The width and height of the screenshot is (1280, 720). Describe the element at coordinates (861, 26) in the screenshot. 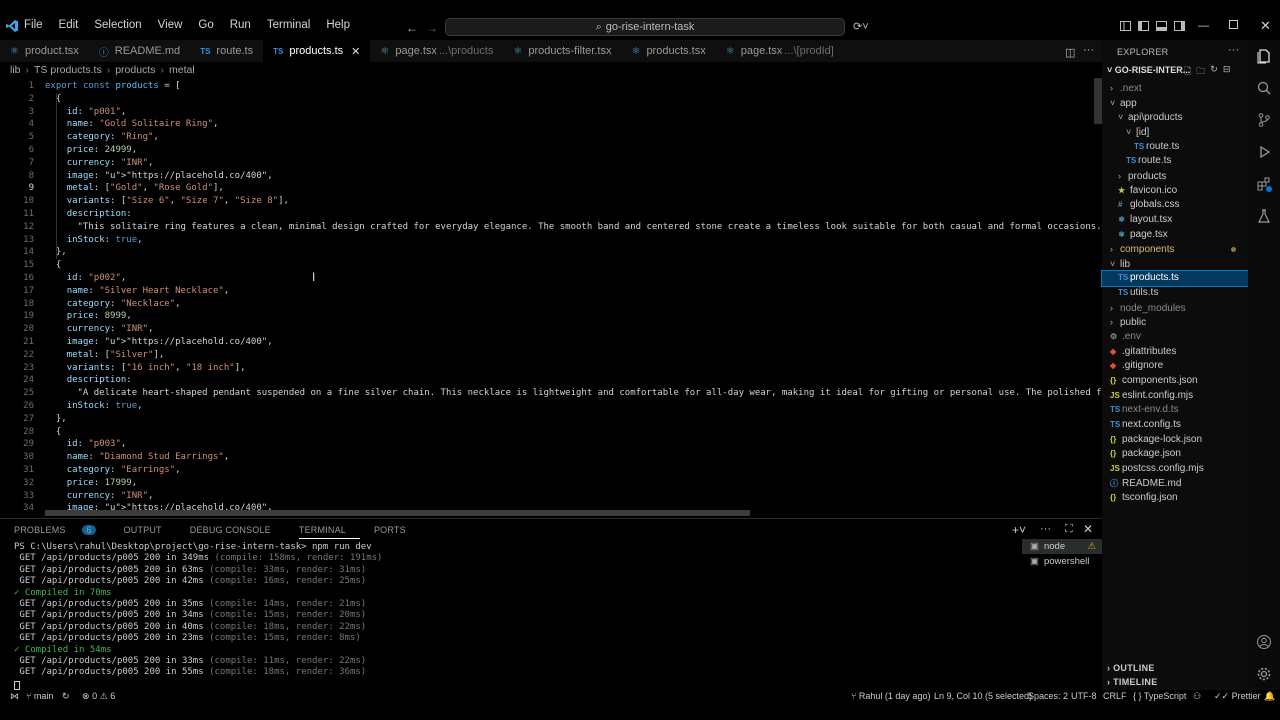

I see `copilot-icon: ⟳˅` at that location.